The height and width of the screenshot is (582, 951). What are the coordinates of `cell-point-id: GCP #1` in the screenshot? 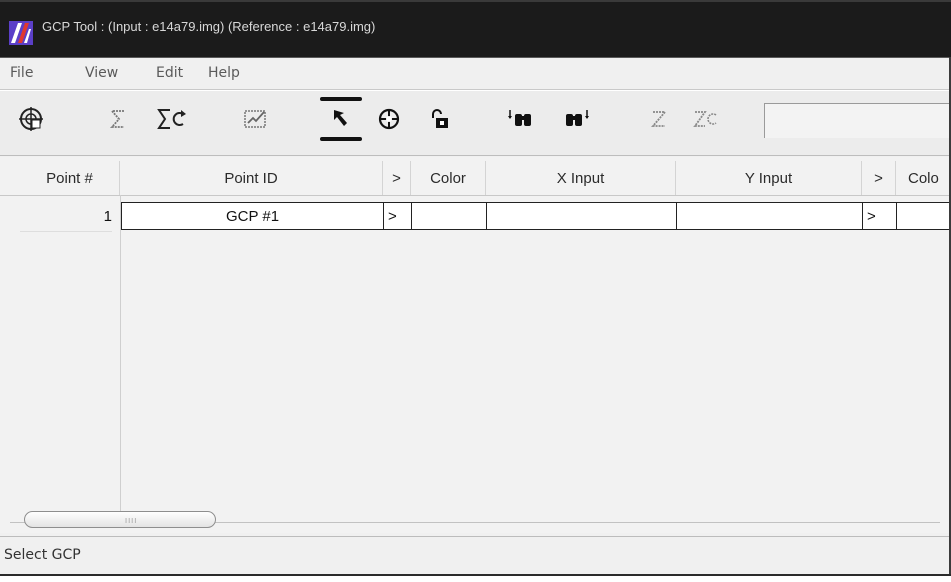 It's located at (253, 216).